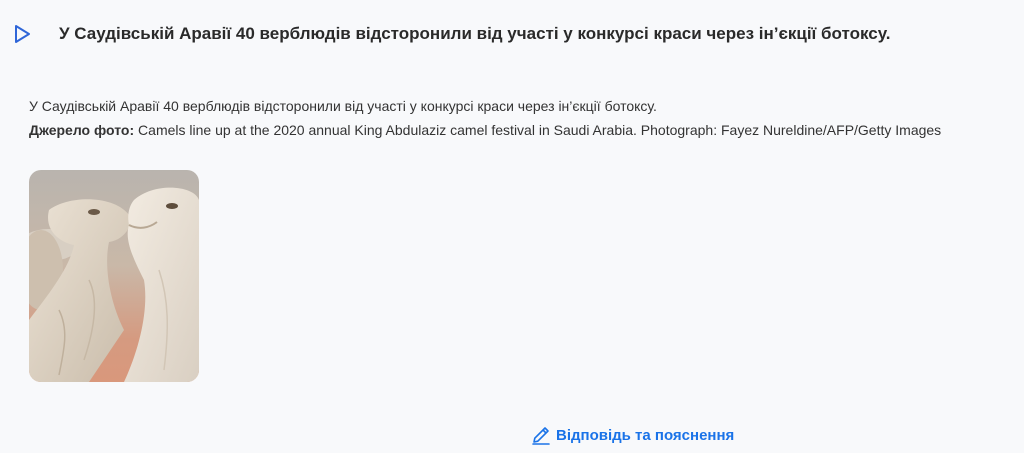 The height and width of the screenshot is (453, 1024). Describe the element at coordinates (114, 276) in the screenshot. I see `camels-photo` at that location.